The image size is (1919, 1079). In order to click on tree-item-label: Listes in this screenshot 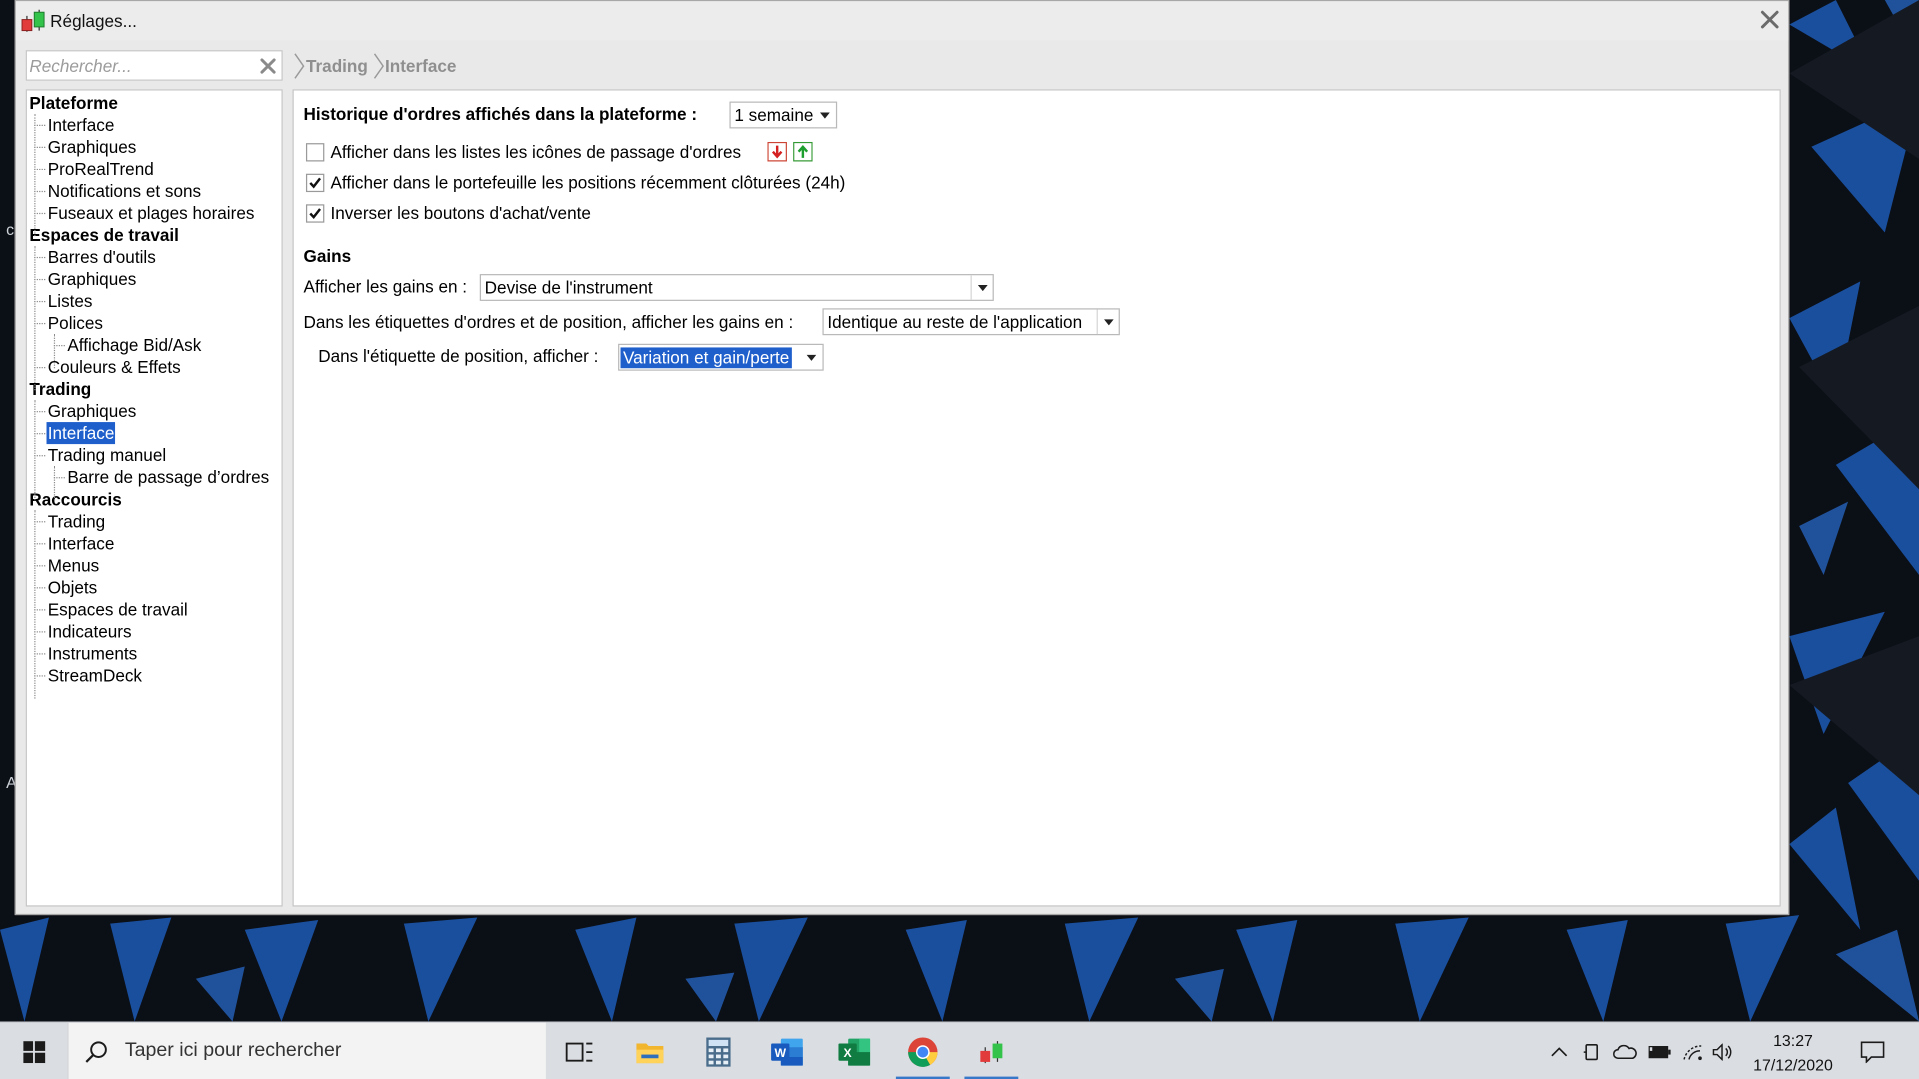, I will do `click(70, 301)`.